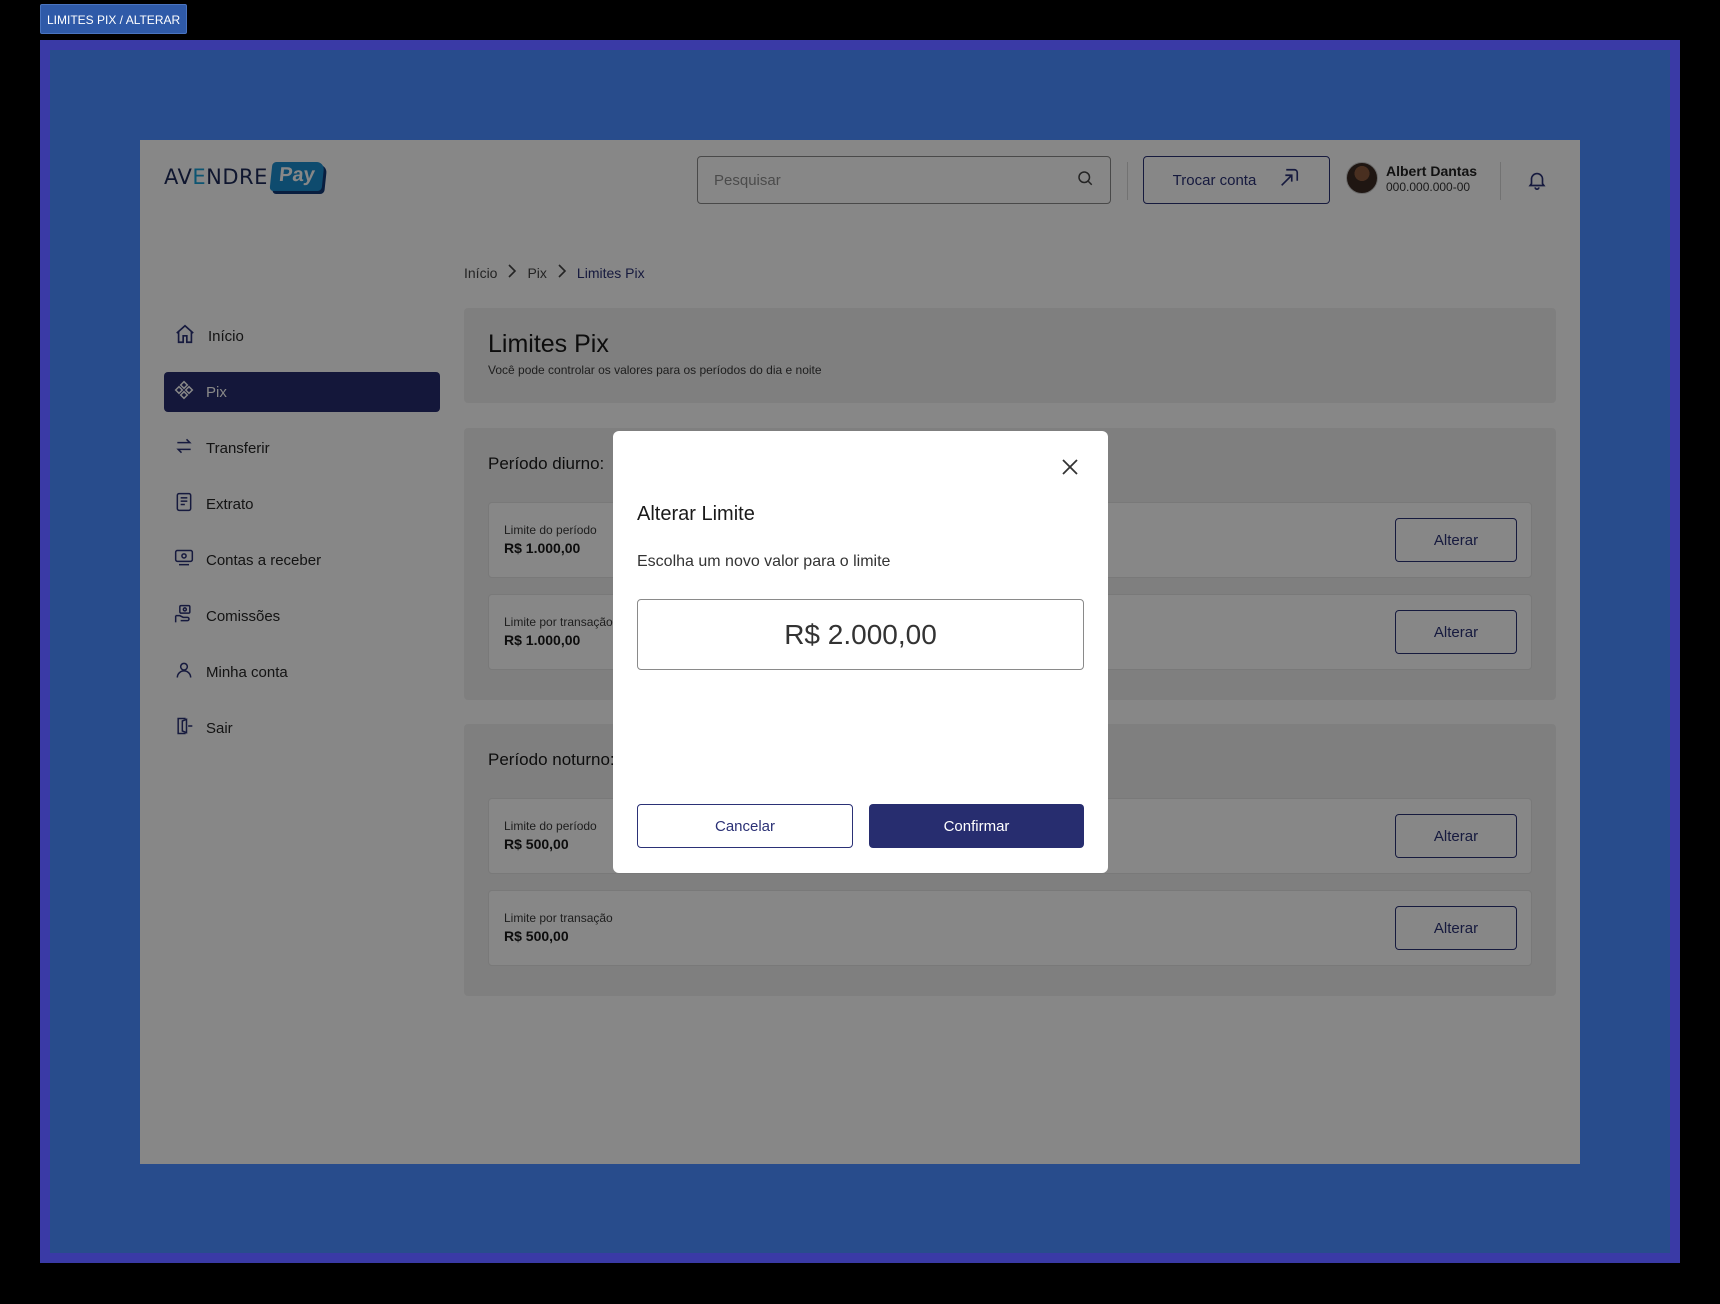 The image size is (1720, 1304). Describe the element at coordinates (860, 634) in the screenshot. I see `limit-value-input` at that location.